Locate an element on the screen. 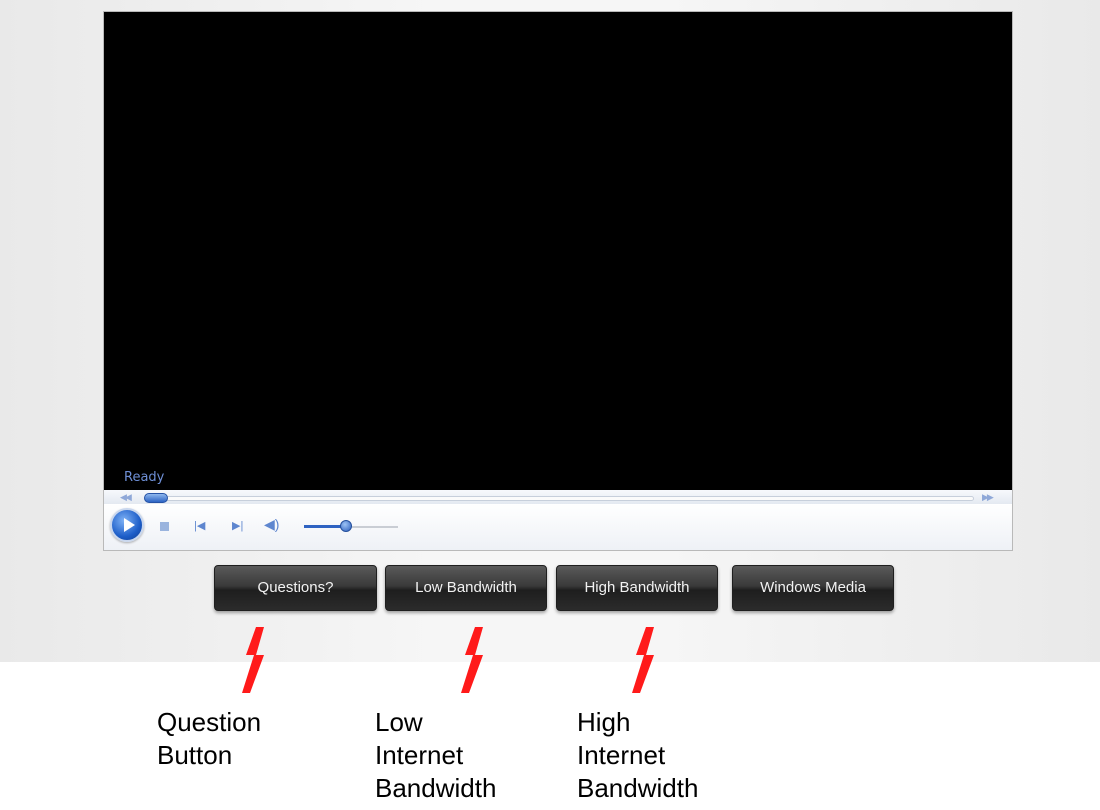 The width and height of the screenshot is (1100, 810). question-button-annotation: Question Button is located at coordinates (209, 738).